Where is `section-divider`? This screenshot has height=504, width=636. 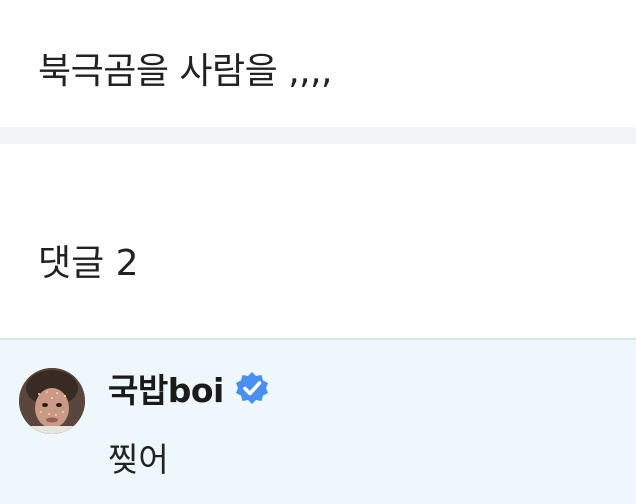
section-divider is located at coordinates (318, 135).